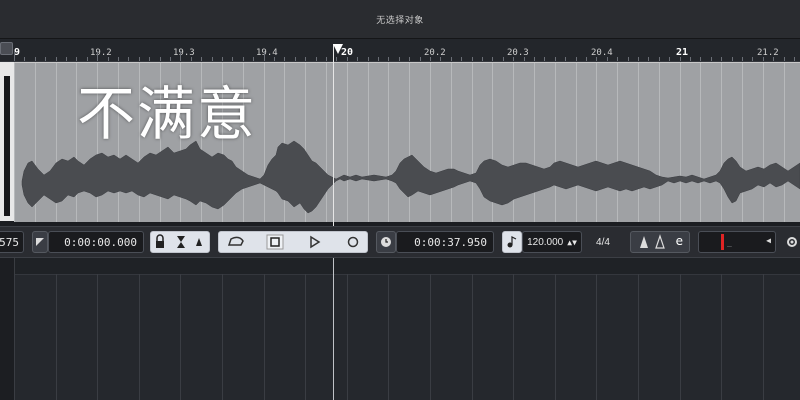 Image resolution: width=800 pixels, height=400 pixels. I want to click on gear-icon, so click(792, 242).